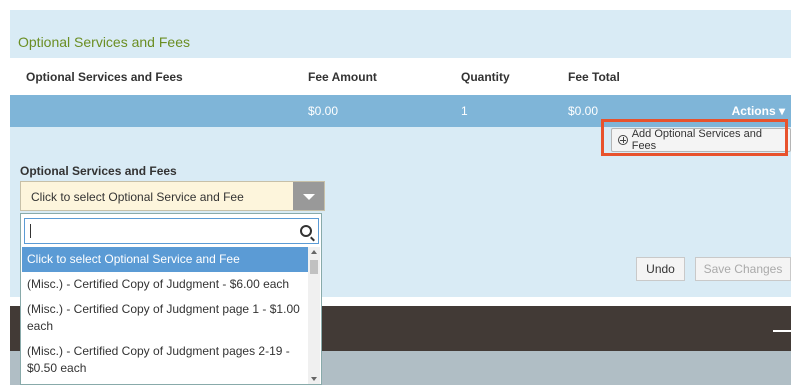  I want to click on cell-quantity: 1, so click(464, 111).